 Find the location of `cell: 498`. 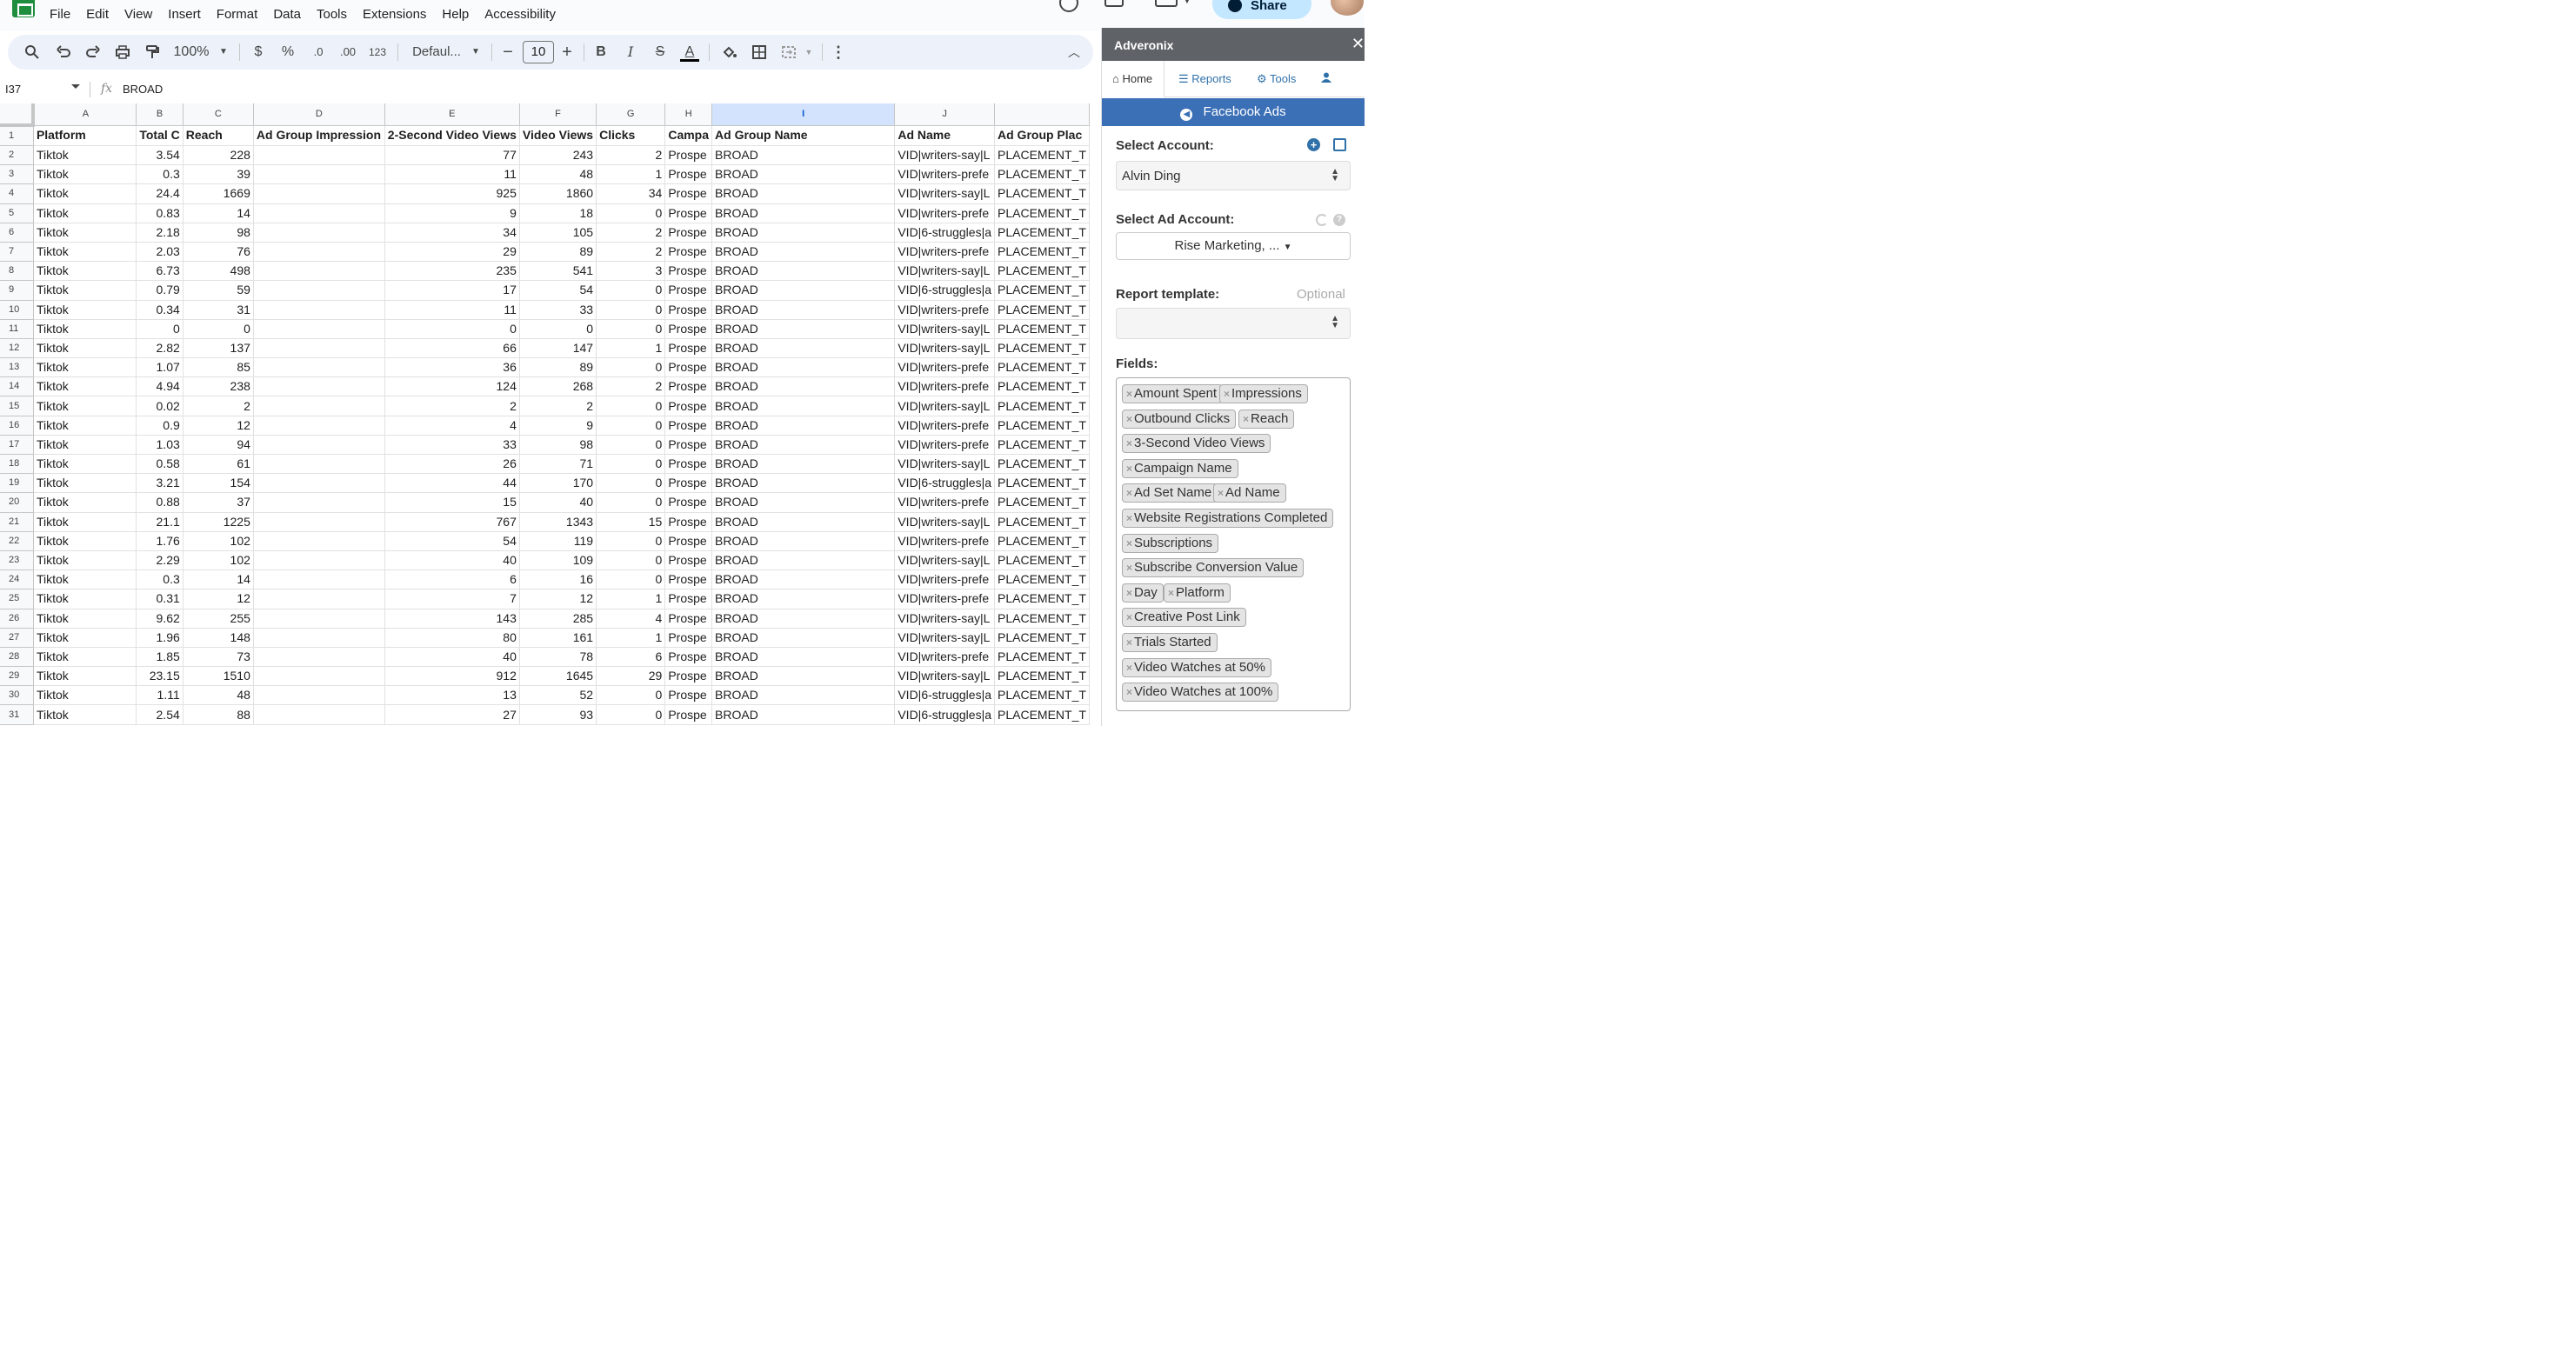

cell: 498 is located at coordinates (218, 271).